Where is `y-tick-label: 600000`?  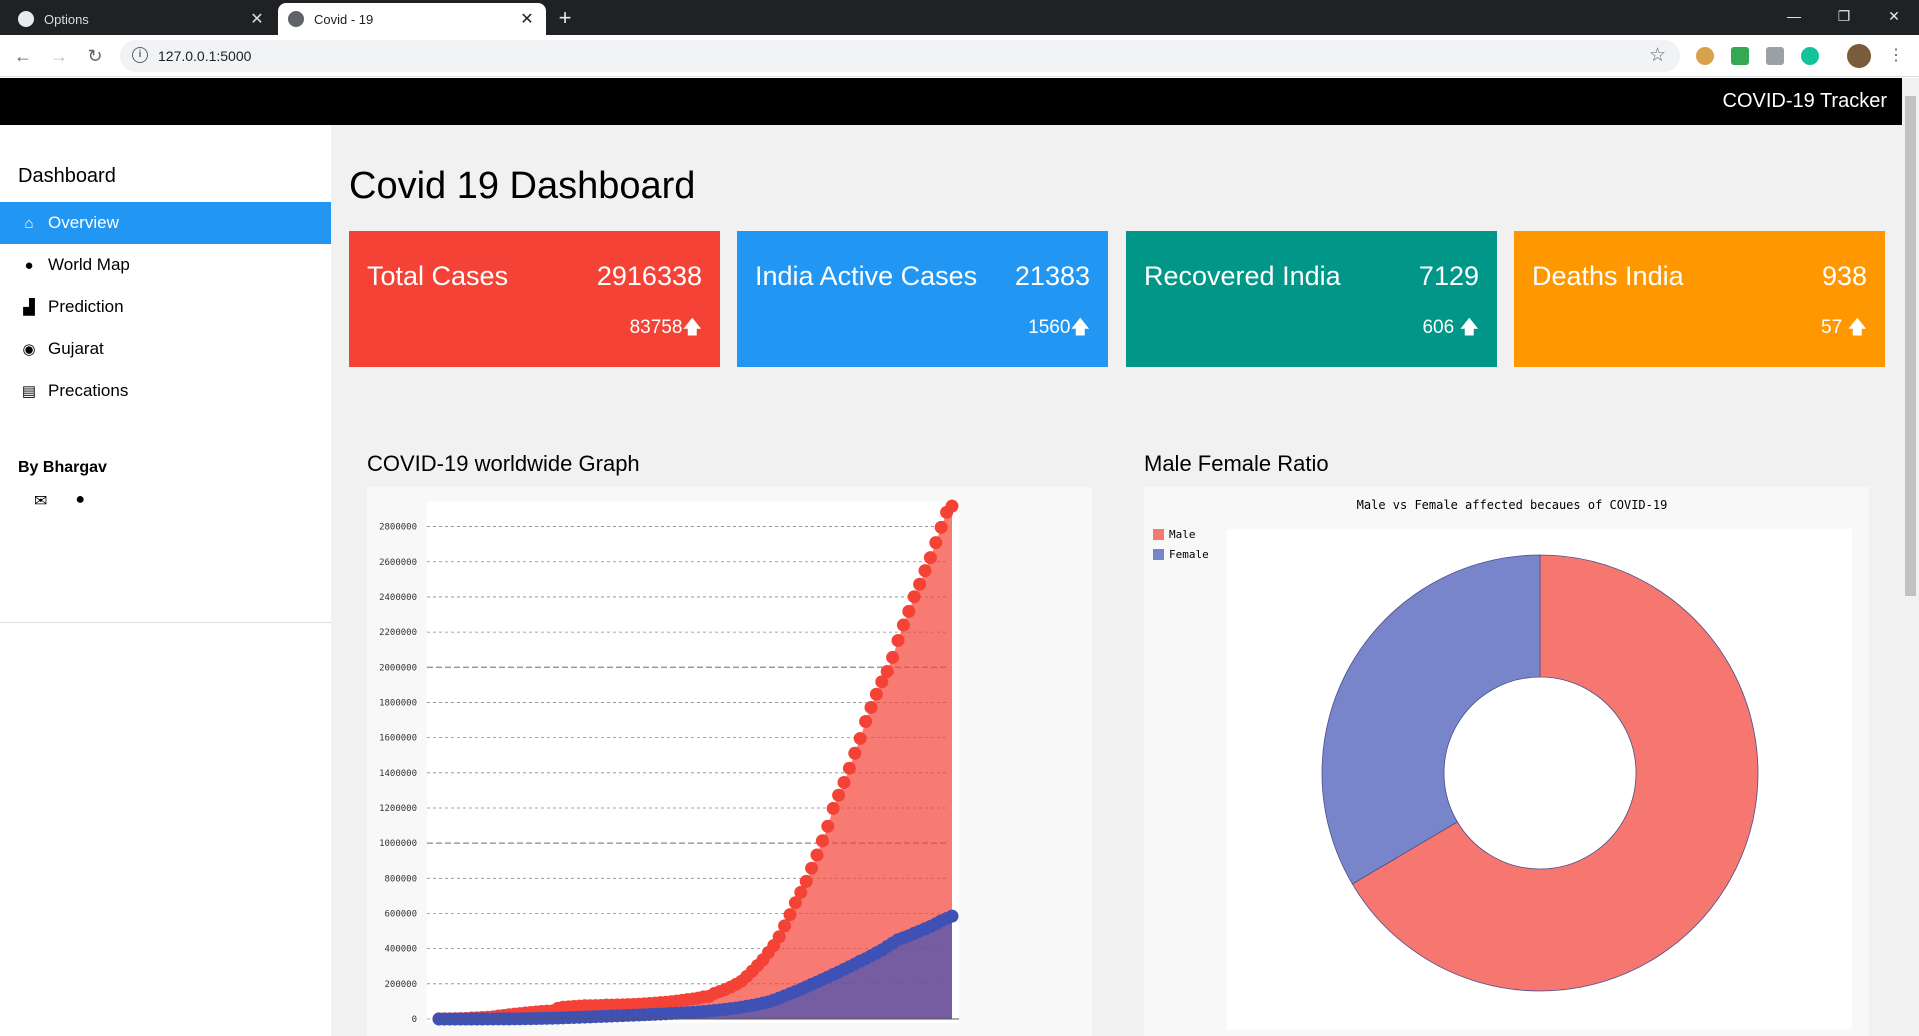
y-tick-label: 600000 is located at coordinates (400, 914).